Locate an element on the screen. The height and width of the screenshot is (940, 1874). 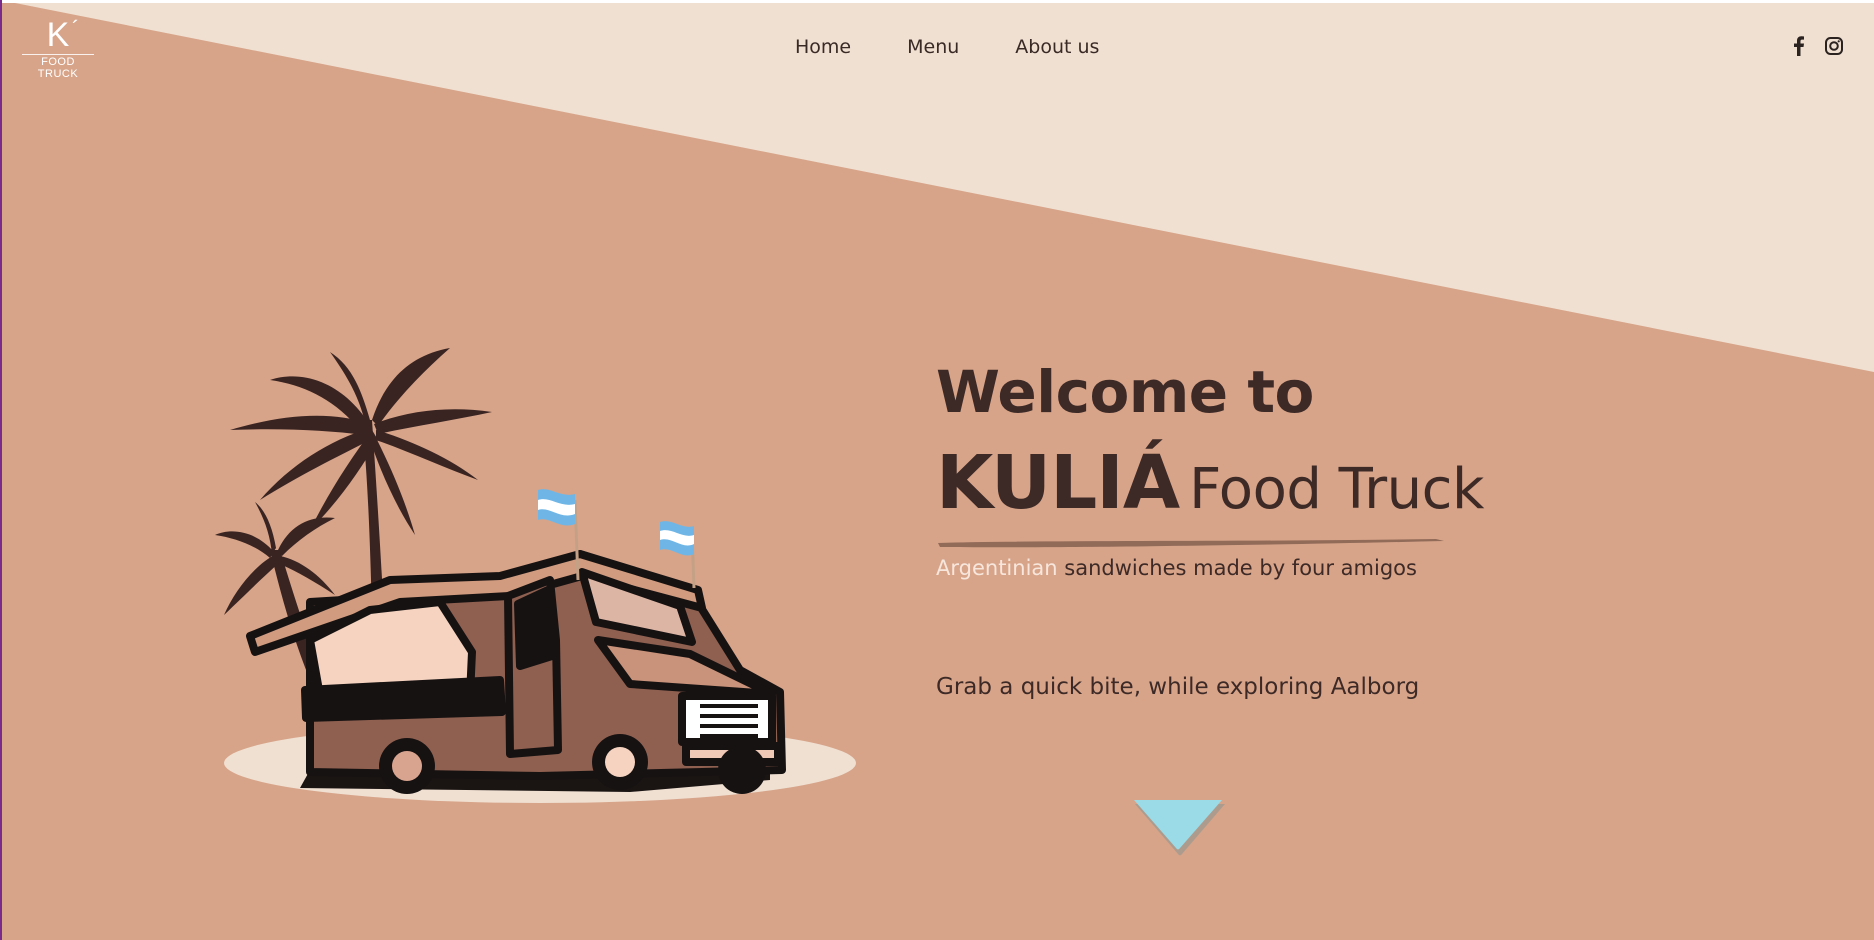
logo: K ´ FOOD TRUCK is located at coordinates (58, 48).